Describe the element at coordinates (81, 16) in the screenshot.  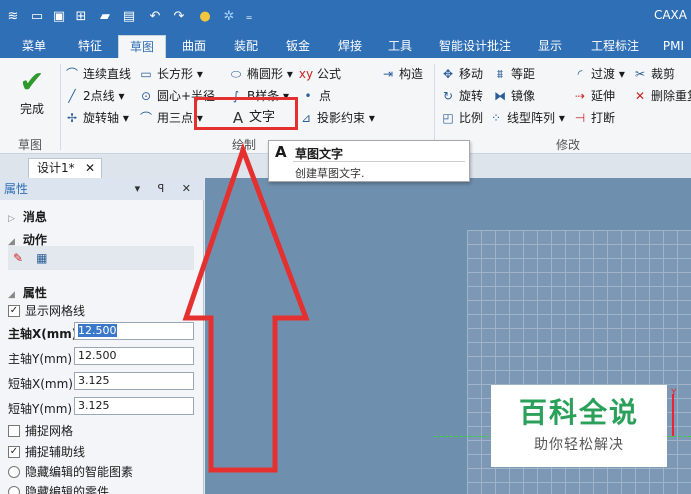
I see `save-as-icon: ⊞` at that location.